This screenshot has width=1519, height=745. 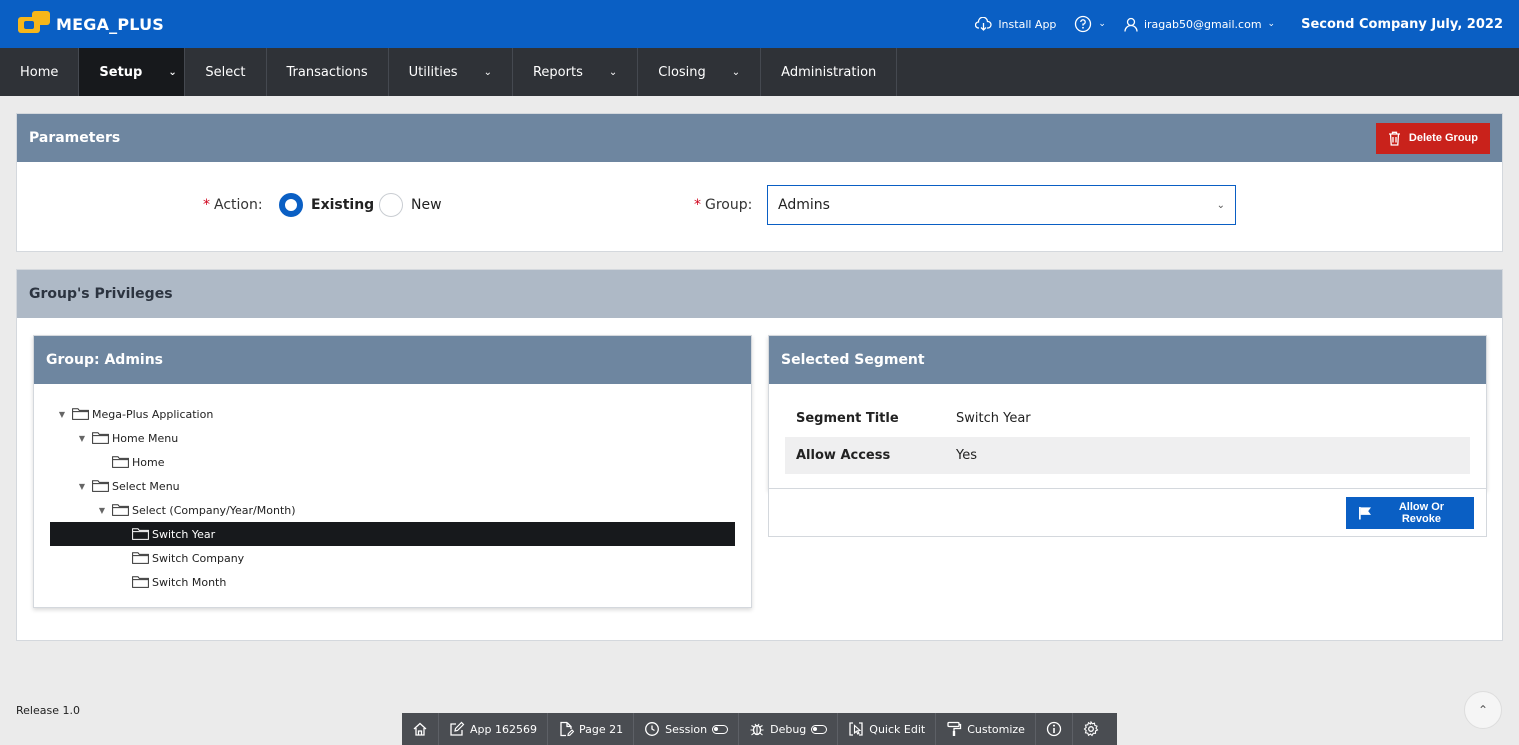 I want to click on menu-closing: Closing ⌄, so click(x=700, y=72).